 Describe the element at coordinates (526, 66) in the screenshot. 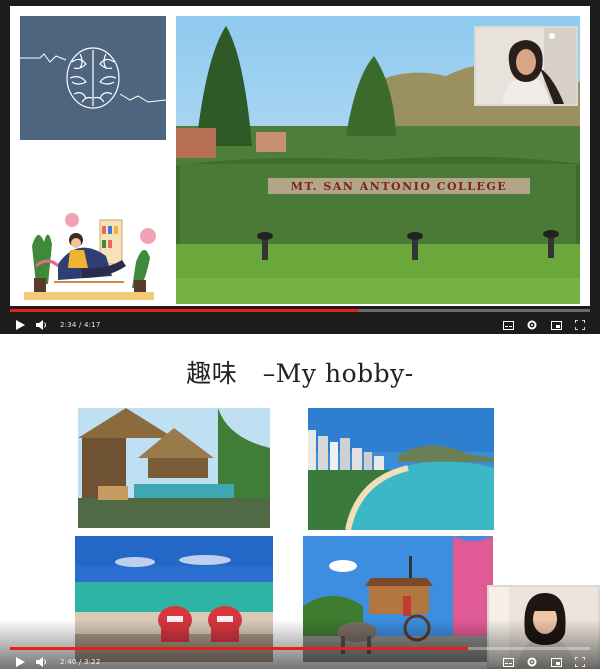

I see `presenter-webcam` at that location.